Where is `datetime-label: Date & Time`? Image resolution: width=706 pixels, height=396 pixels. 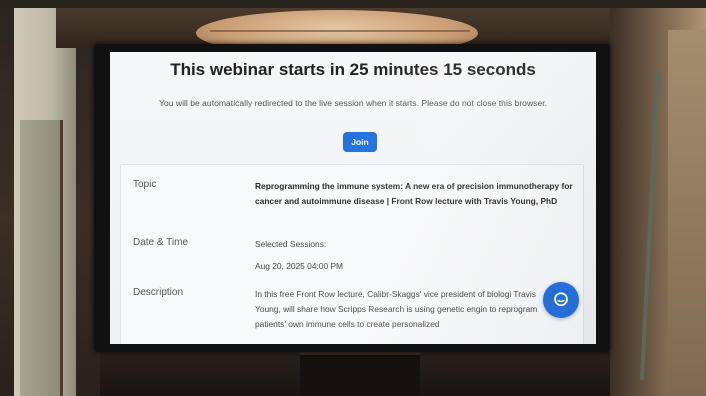 datetime-label: Date & Time is located at coordinates (161, 242).